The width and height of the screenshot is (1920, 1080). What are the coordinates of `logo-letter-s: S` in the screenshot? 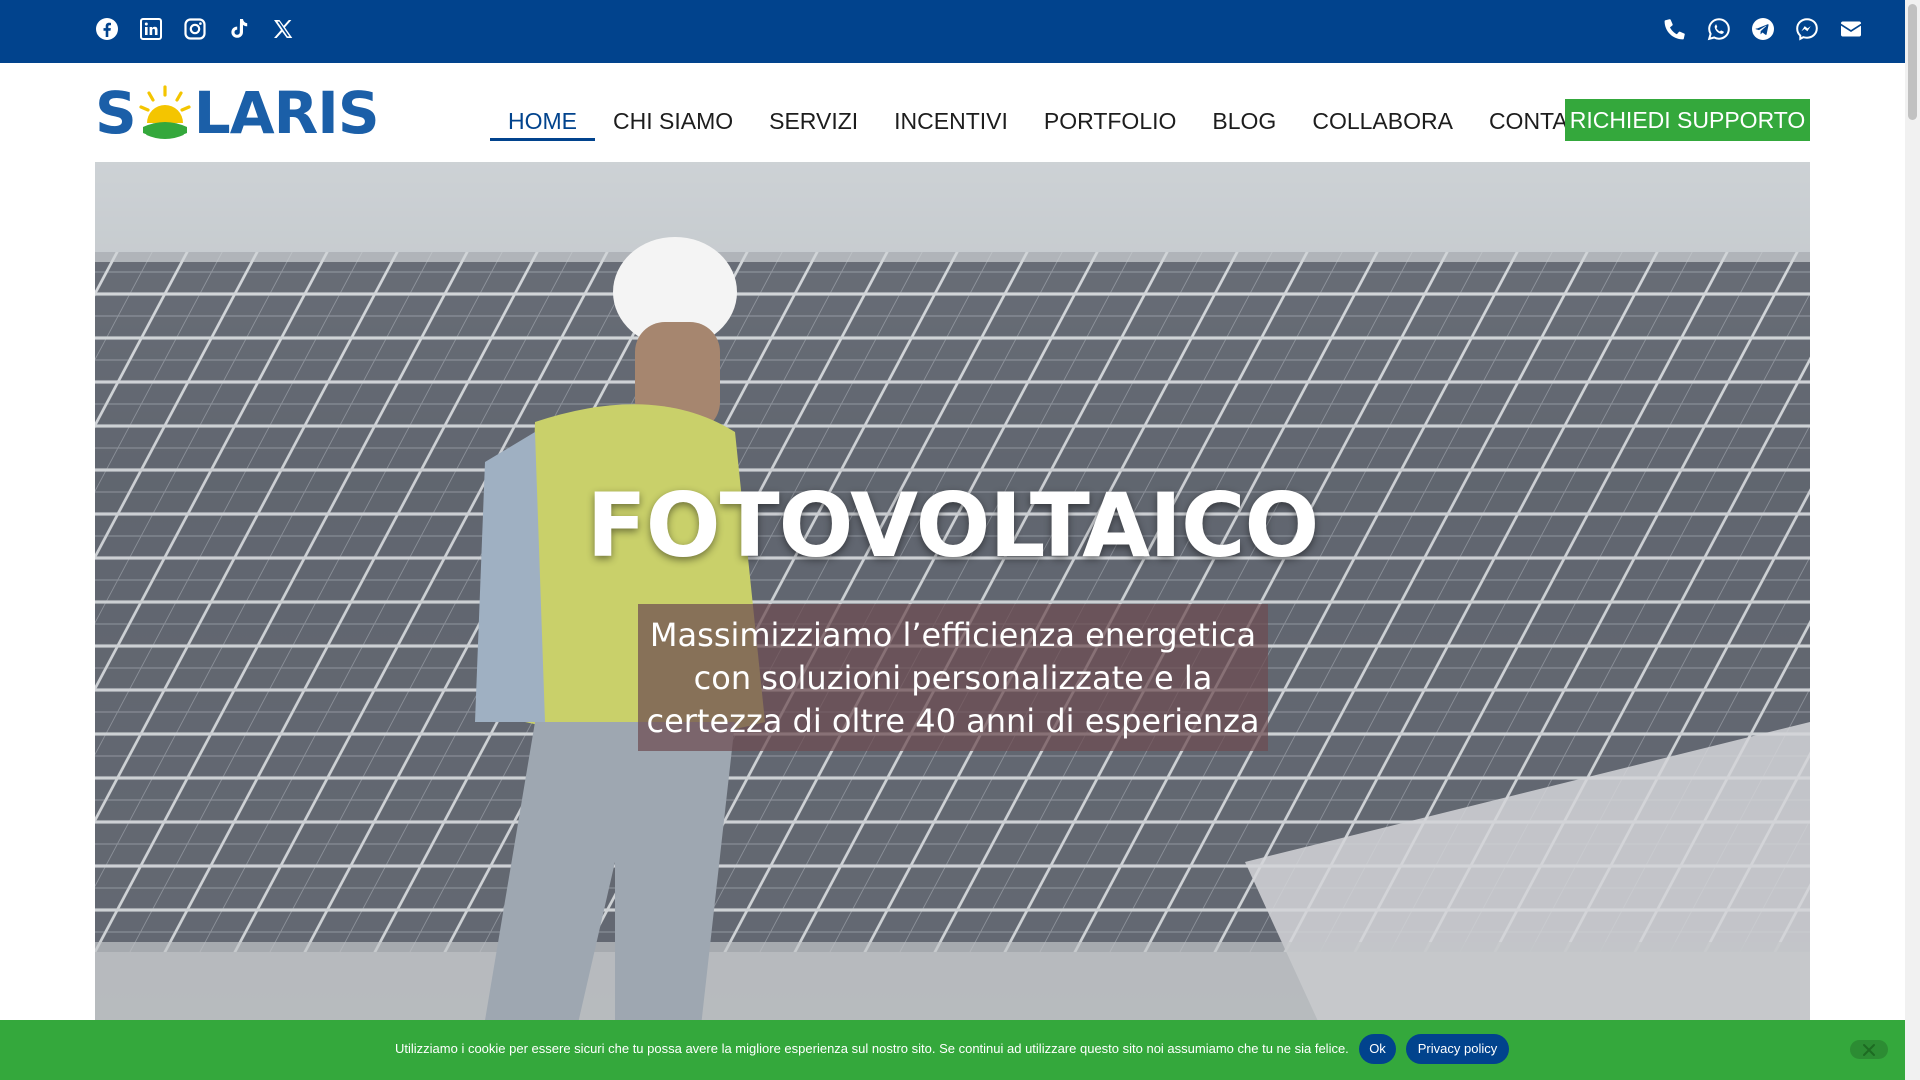 It's located at (116, 113).